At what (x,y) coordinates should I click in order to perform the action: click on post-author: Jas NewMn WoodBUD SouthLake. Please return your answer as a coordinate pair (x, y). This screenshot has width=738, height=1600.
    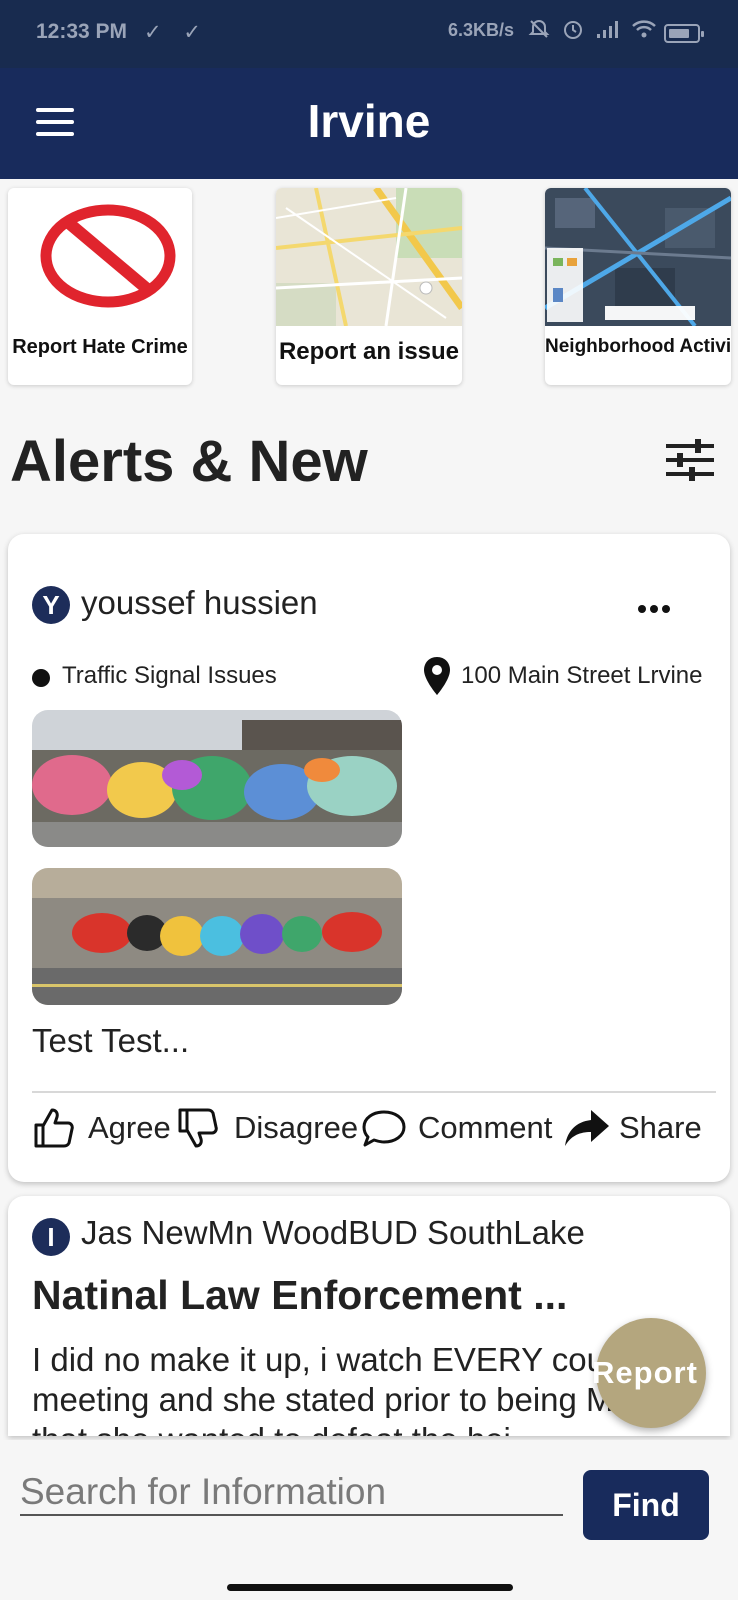
    Looking at the image, I should click on (333, 1233).